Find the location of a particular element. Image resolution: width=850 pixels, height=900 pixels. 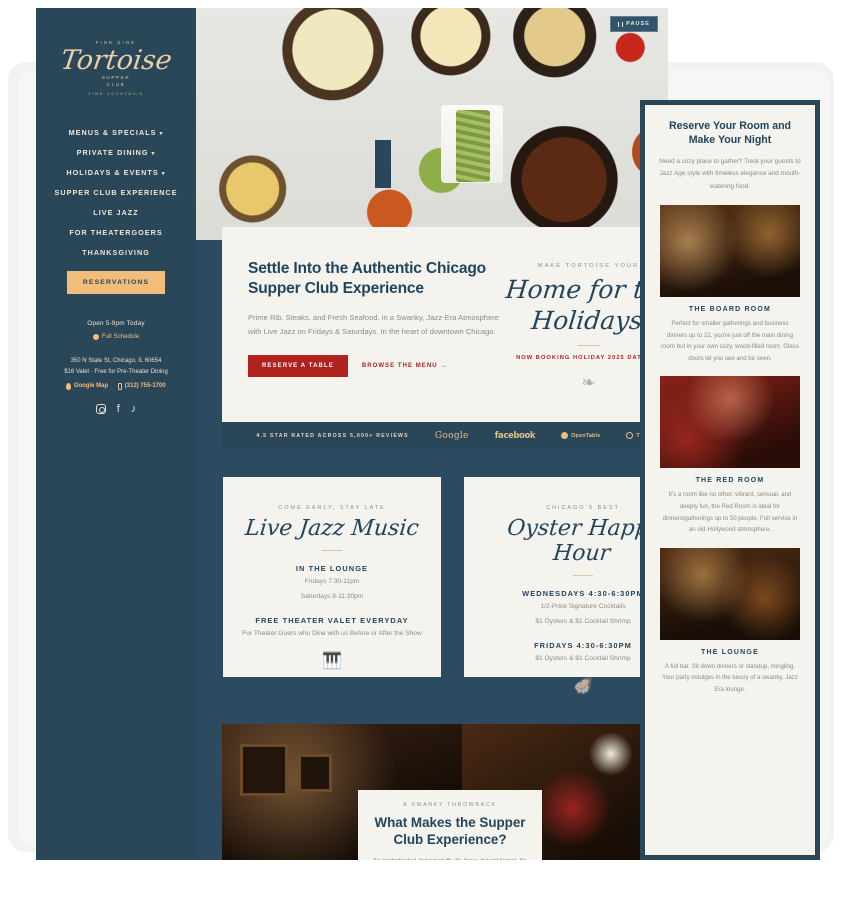

google-logo: Google is located at coordinates (452, 436).